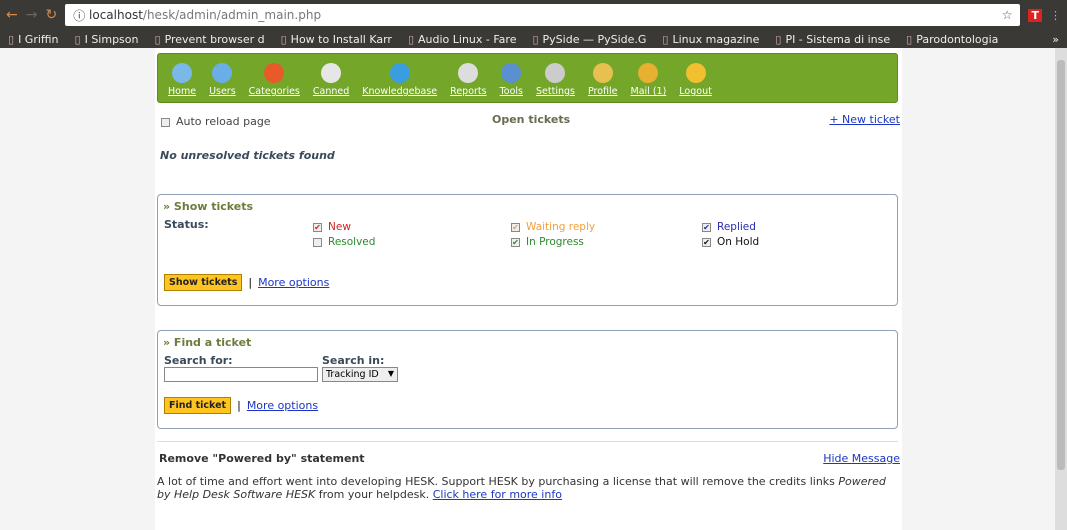 This screenshot has width=1067, height=530. I want to click on menu-item-reports: Reports, so click(468, 82).